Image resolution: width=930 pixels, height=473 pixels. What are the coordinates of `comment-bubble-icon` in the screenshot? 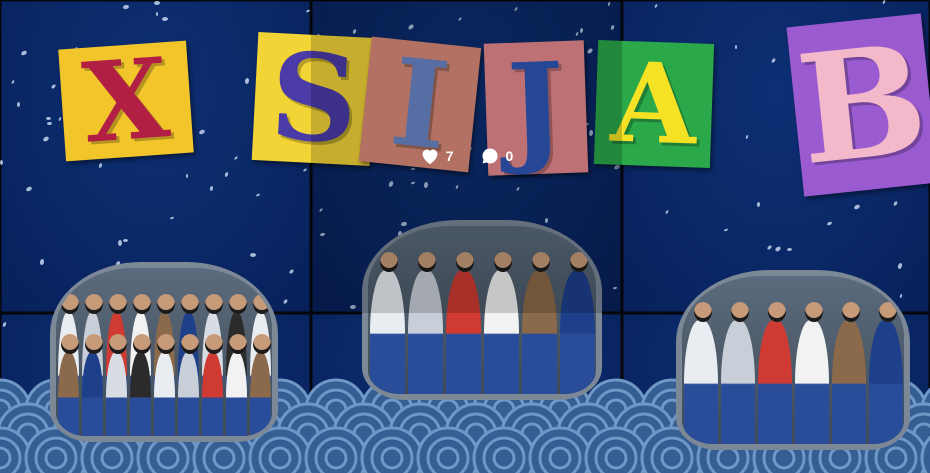 It's located at (489, 156).